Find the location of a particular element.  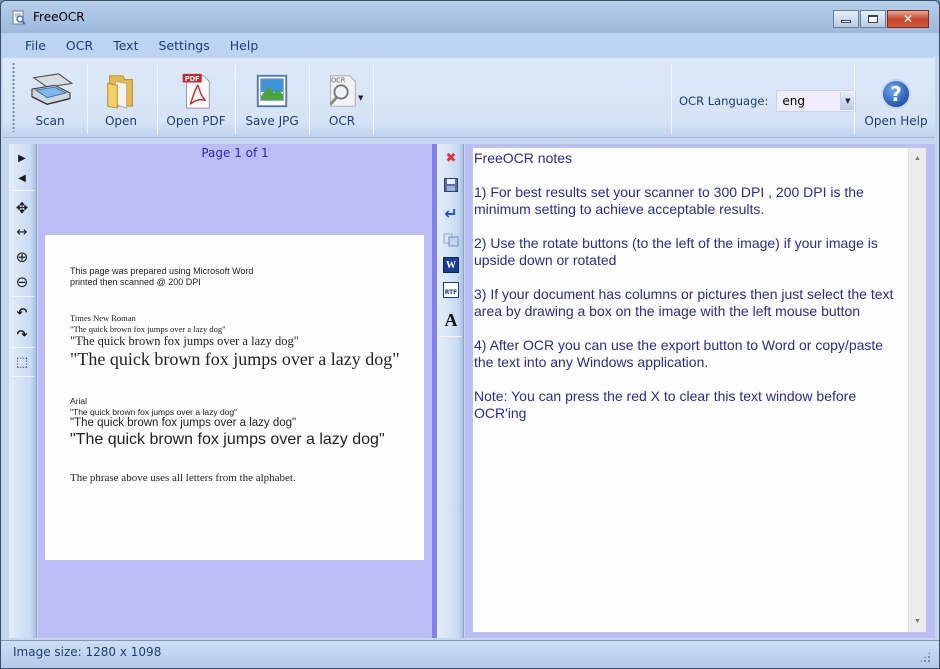

svg-text: OCR is located at coordinates (338, 80).